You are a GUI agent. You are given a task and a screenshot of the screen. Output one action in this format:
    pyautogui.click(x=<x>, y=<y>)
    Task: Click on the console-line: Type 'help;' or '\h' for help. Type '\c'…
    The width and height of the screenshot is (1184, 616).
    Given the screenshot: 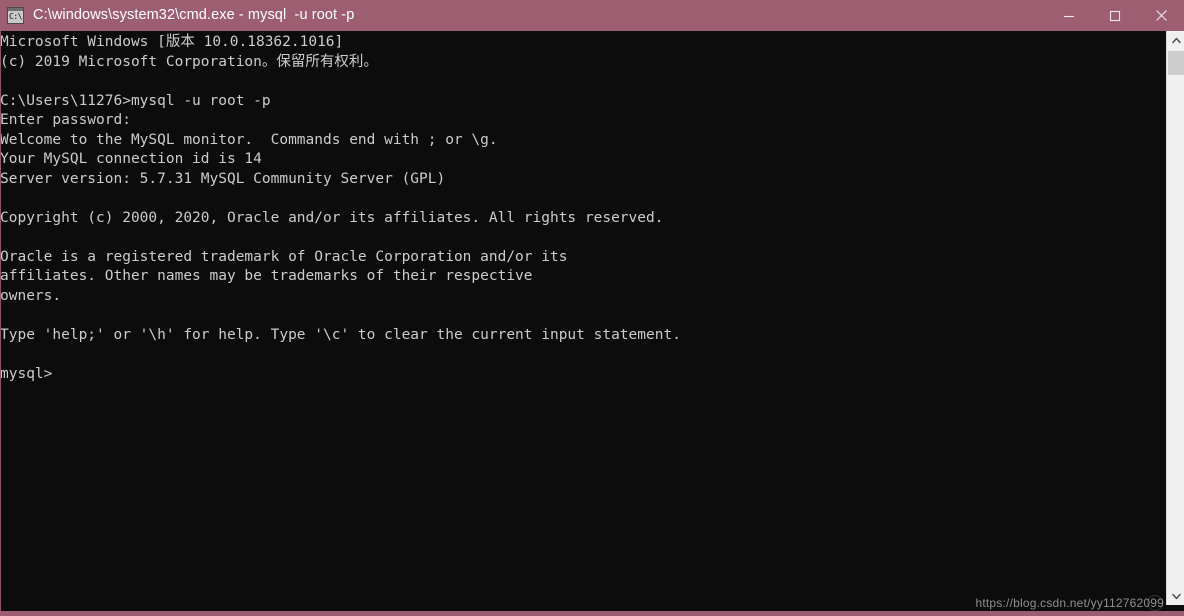 What is the action you would take?
    pyautogui.click(x=340, y=334)
    